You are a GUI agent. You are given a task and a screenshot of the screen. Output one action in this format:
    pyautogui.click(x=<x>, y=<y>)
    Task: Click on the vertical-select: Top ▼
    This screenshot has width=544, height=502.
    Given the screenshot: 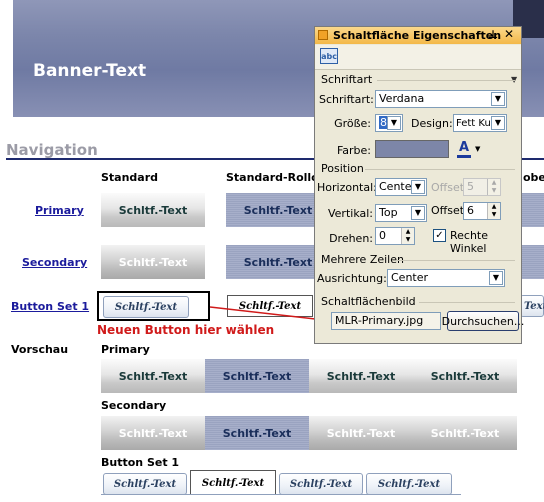 What is the action you would take?
    pyautogui.click(x=401, y=213)
    